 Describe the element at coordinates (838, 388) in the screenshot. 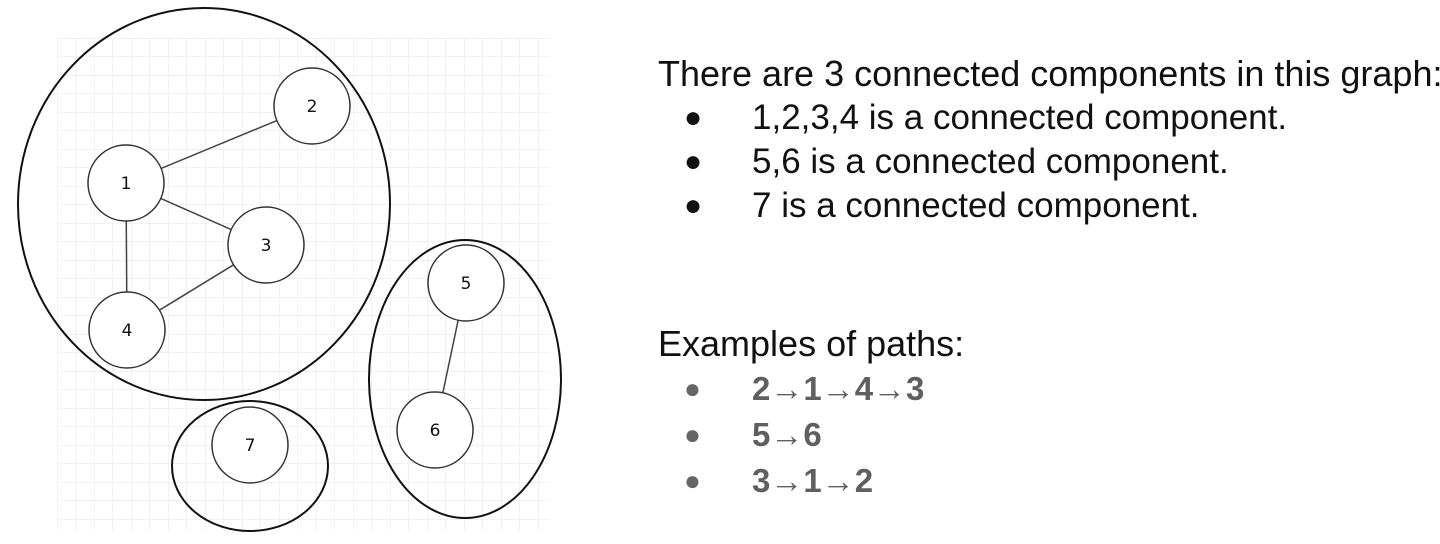

I see `path-text: 2→1→4→3` at that location.